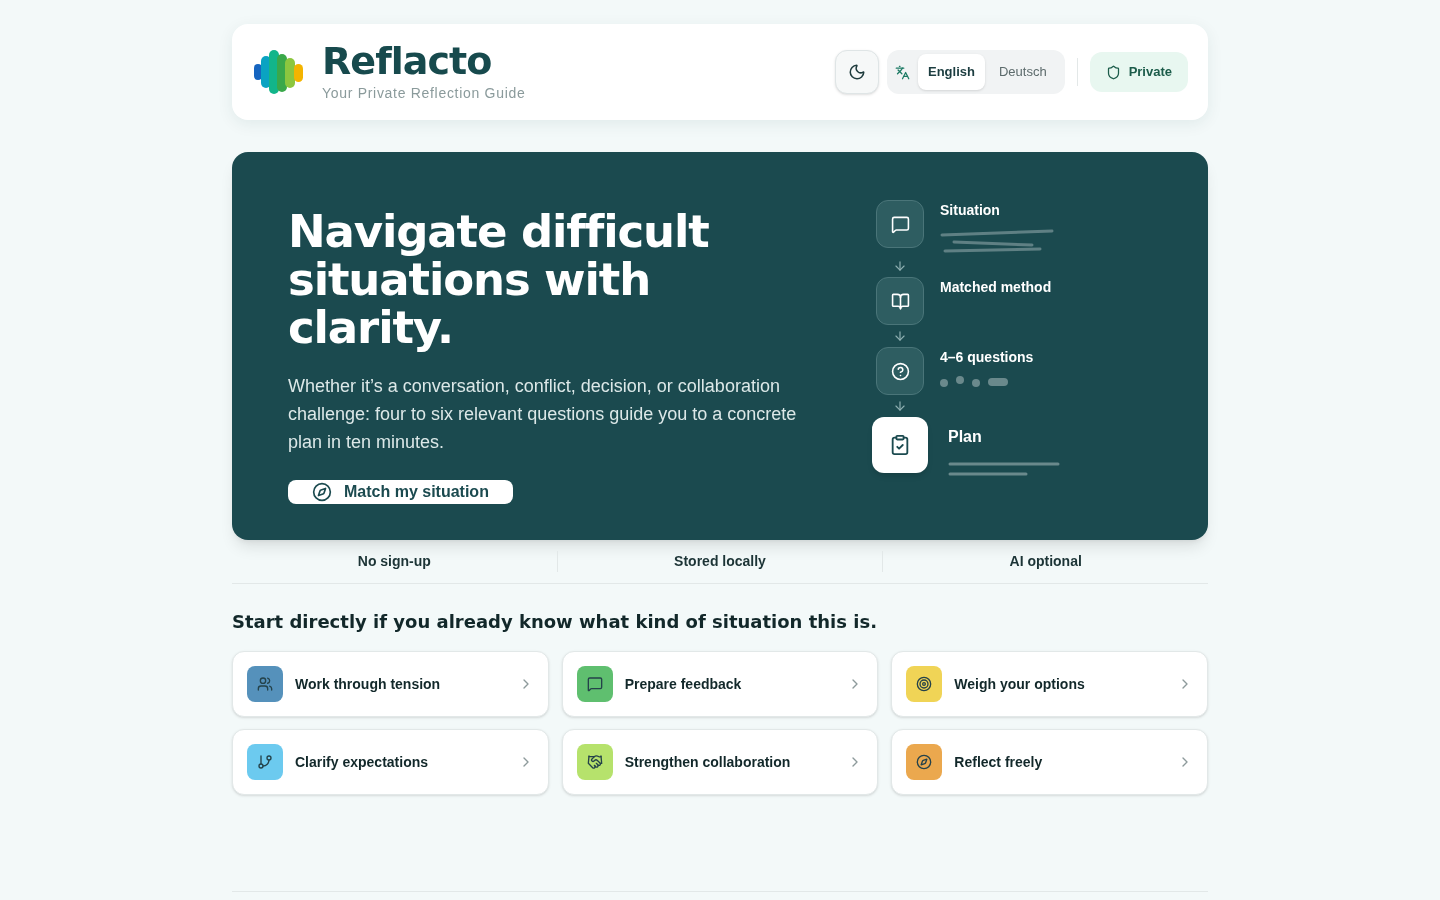 The image size is (1440, 900). Describe the element at coordinates (265, 762) in the screenshot. I see `branch-icon` at that location.